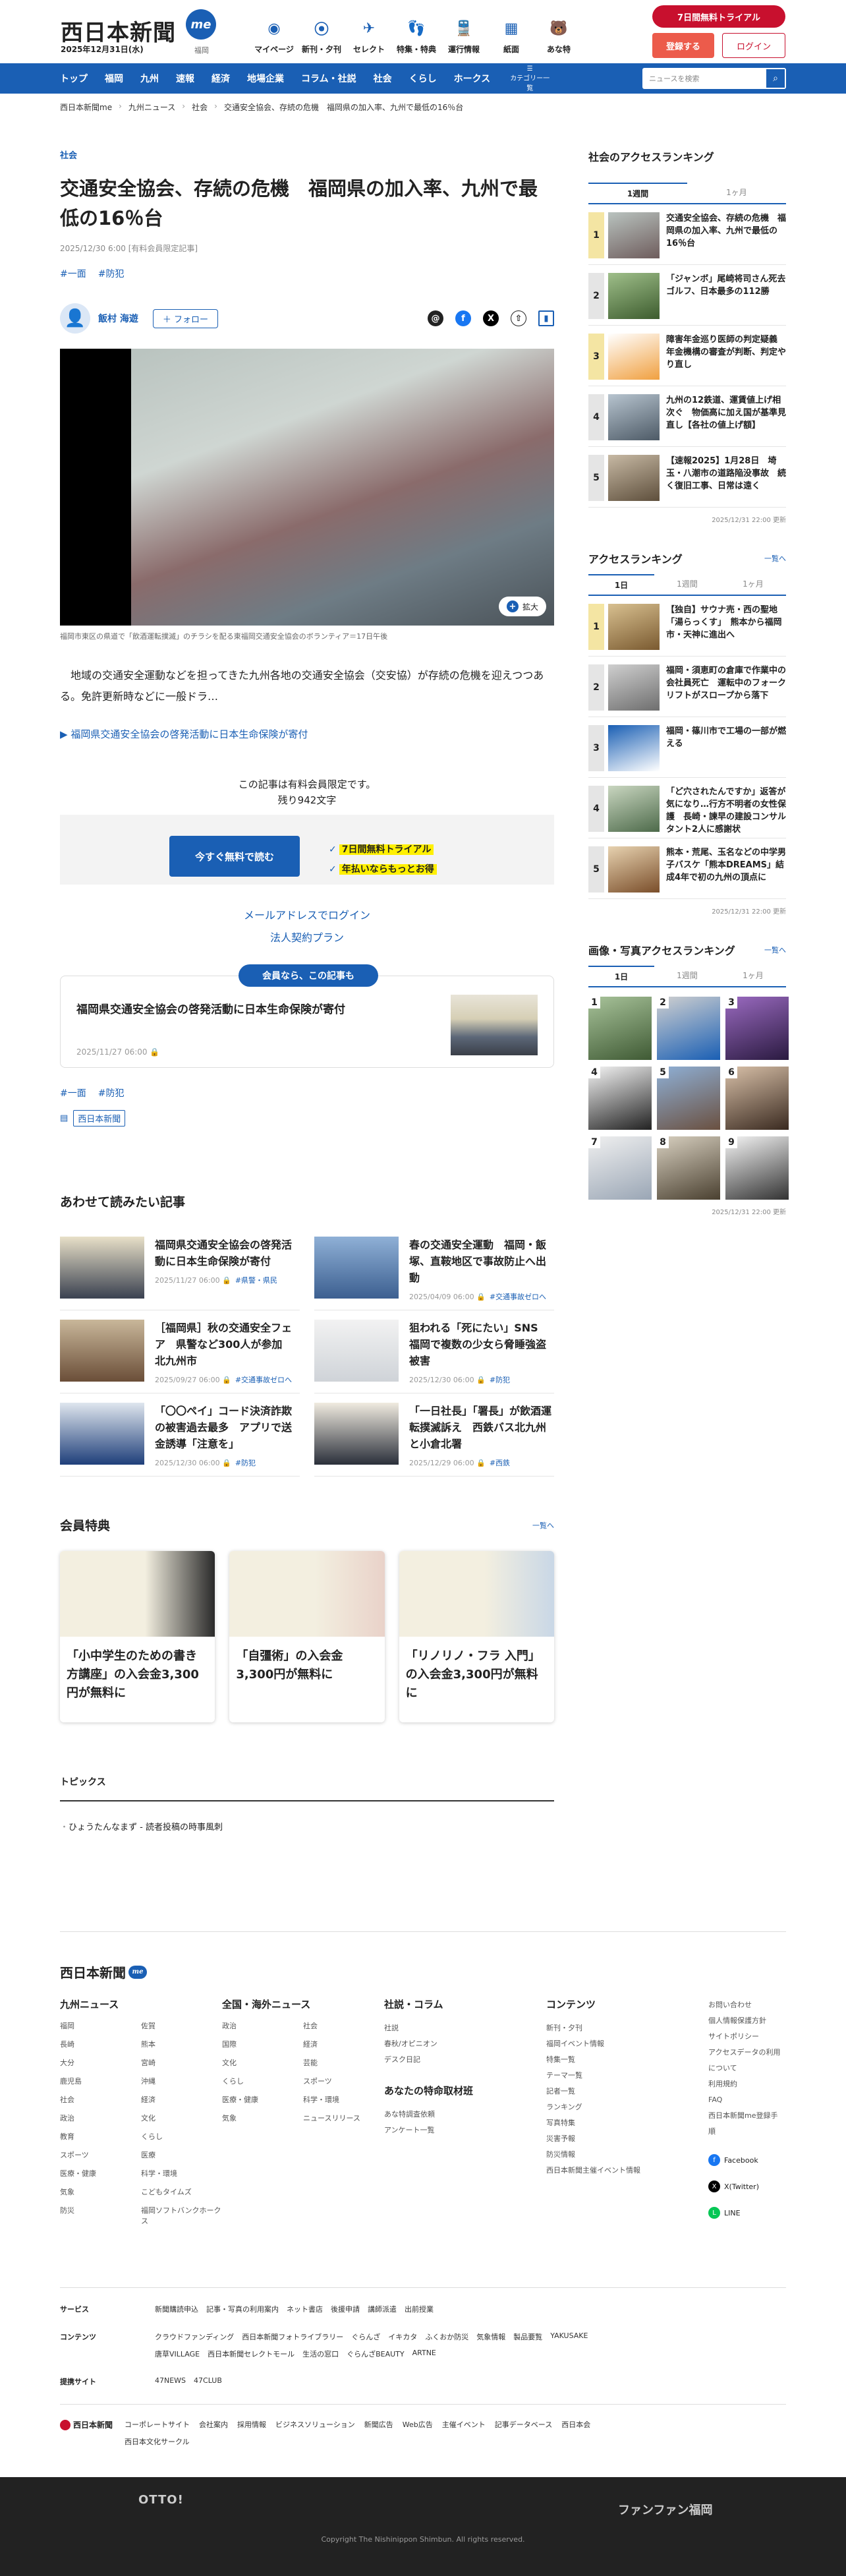 Image resolution: width=846 pixels, height=2576 pixels. Describe the element at coordinates (242, 2309) in the screenshot. I see `service-link: 記事・写真の利用案内` at that location.